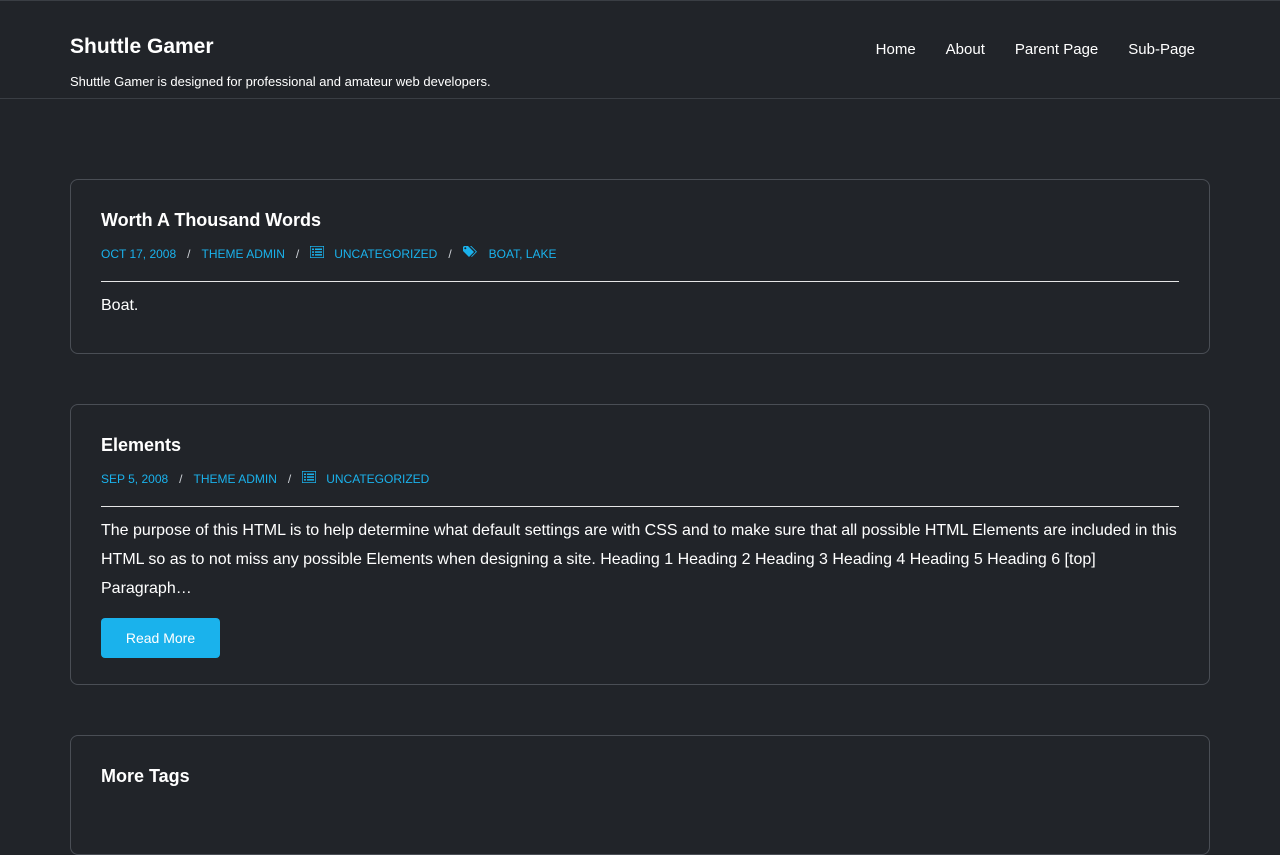 The image size is (1280, 855). I want to click on post-title: Worth A Thousand Words, so click(640, 220).